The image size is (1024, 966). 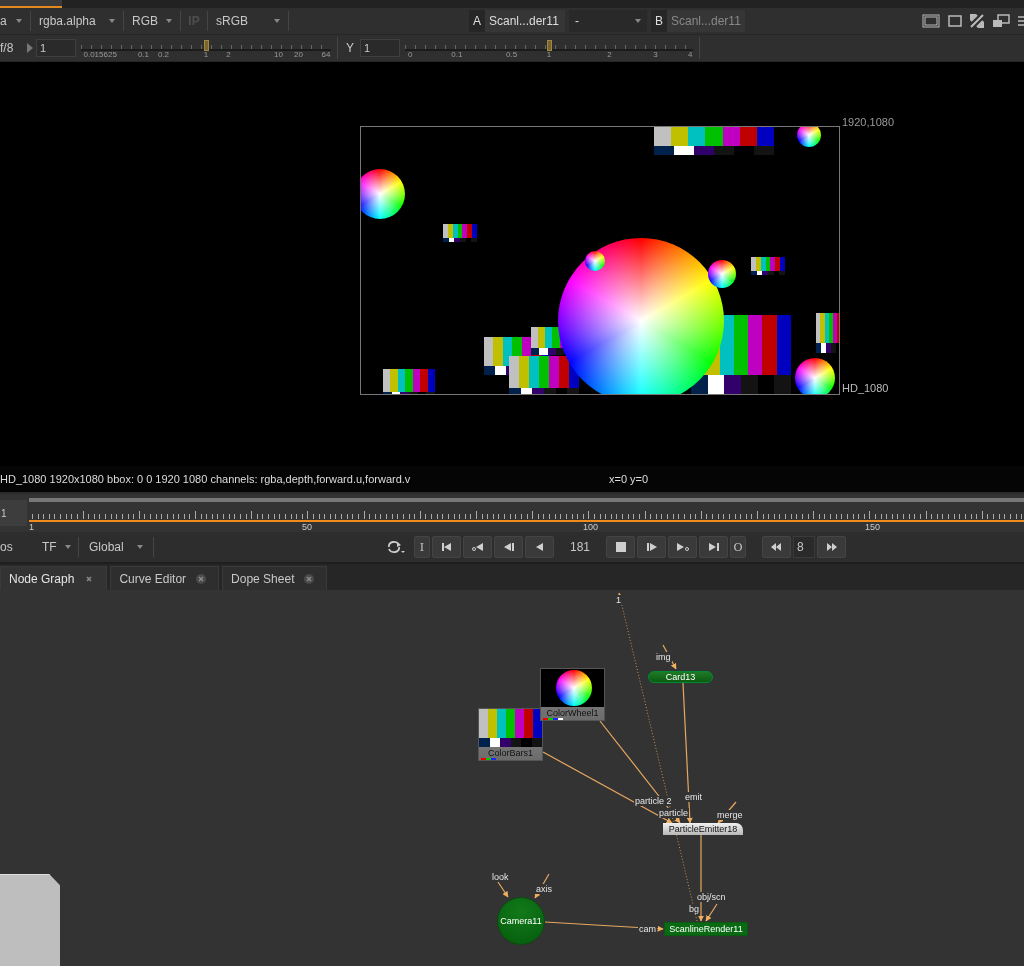 I want to click on next-keyframe-button, so click(x=682, y=547).